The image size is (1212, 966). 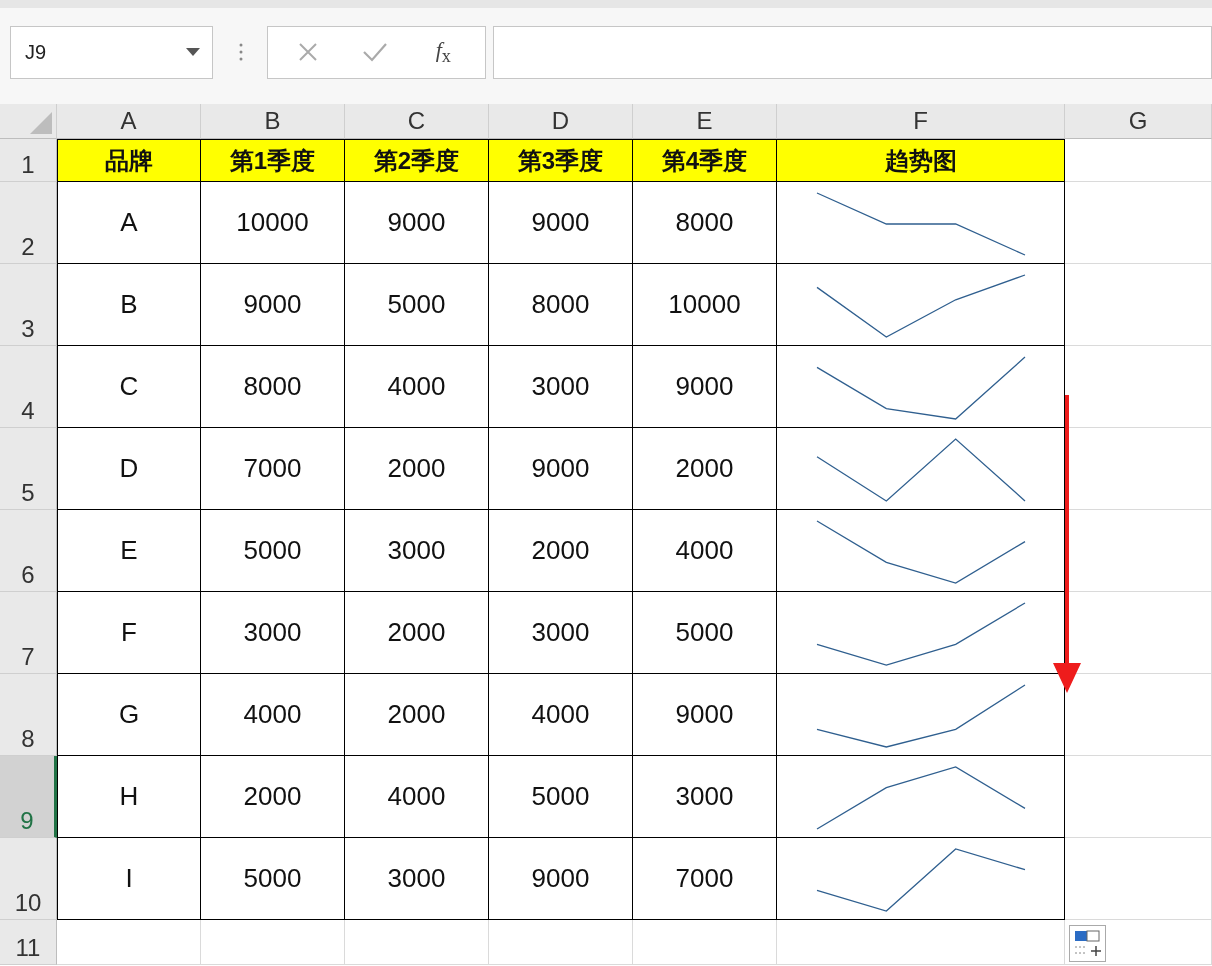 What do you see at coordinates (307, 52) in the screenshot?
I see `close-icon` at bounding box center [307, 52].